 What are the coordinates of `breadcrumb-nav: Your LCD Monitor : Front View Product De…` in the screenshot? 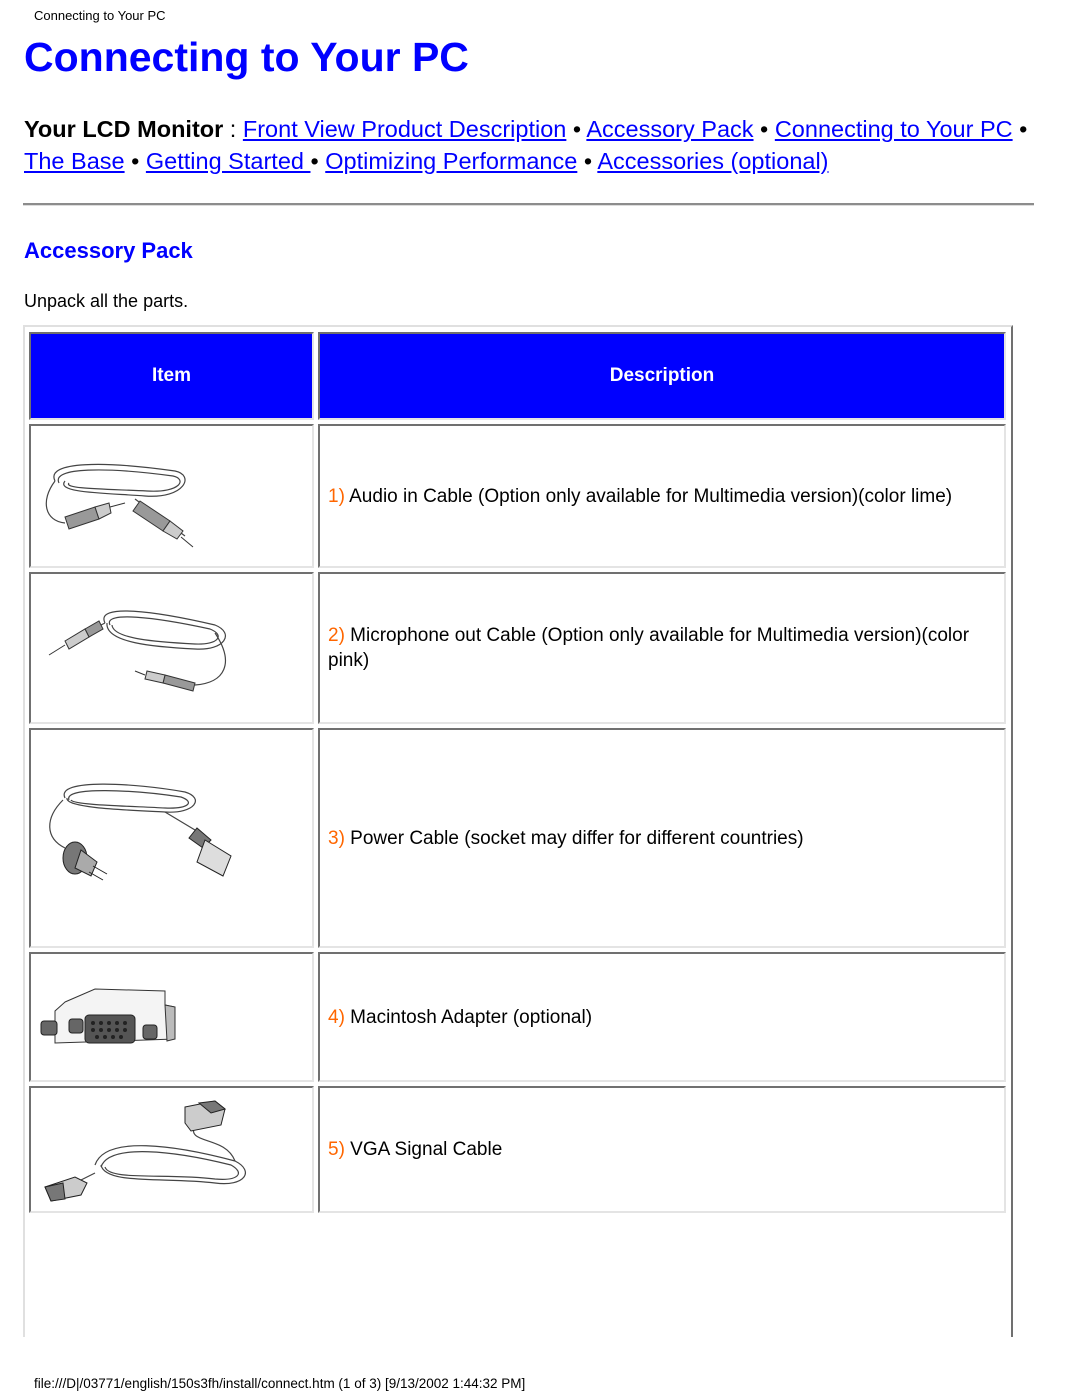 It's located at (534, 145).